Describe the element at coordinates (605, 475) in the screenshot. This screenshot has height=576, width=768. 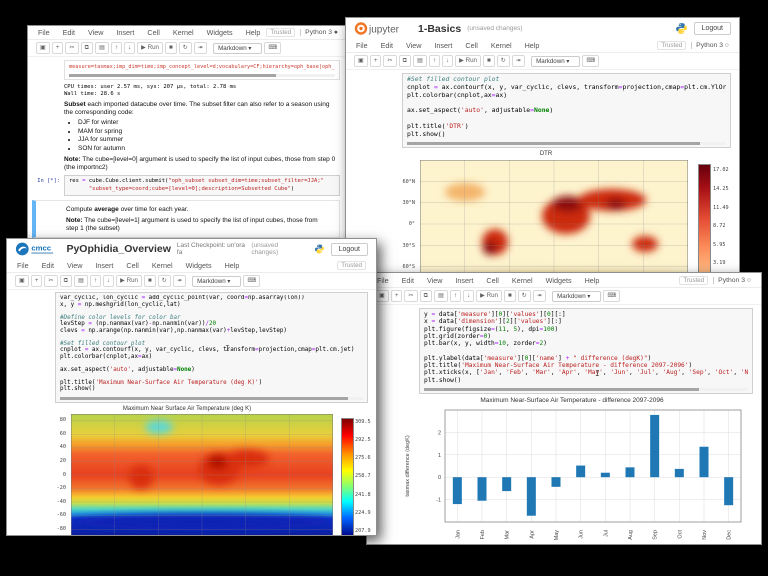
I see `bar-jul` at that location.